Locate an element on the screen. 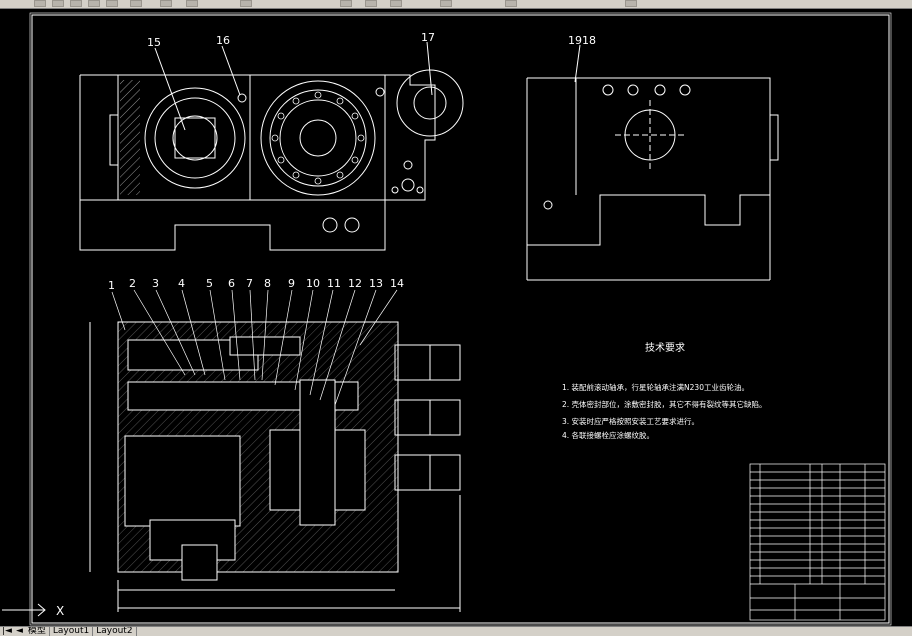 Image resolution: width=912 pixels, height=636 pixels. undo-icon is located at coordinates (166, 3).